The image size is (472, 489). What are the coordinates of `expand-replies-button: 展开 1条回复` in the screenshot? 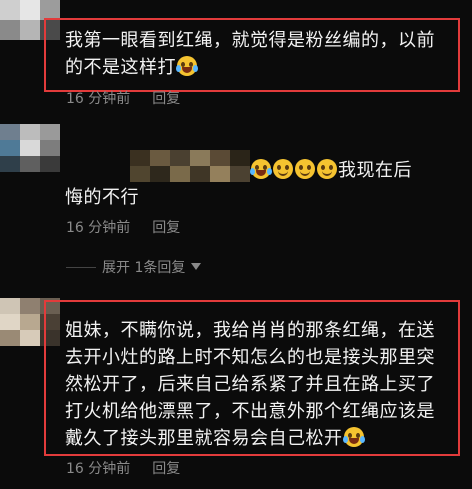 It's located at (134, 267).